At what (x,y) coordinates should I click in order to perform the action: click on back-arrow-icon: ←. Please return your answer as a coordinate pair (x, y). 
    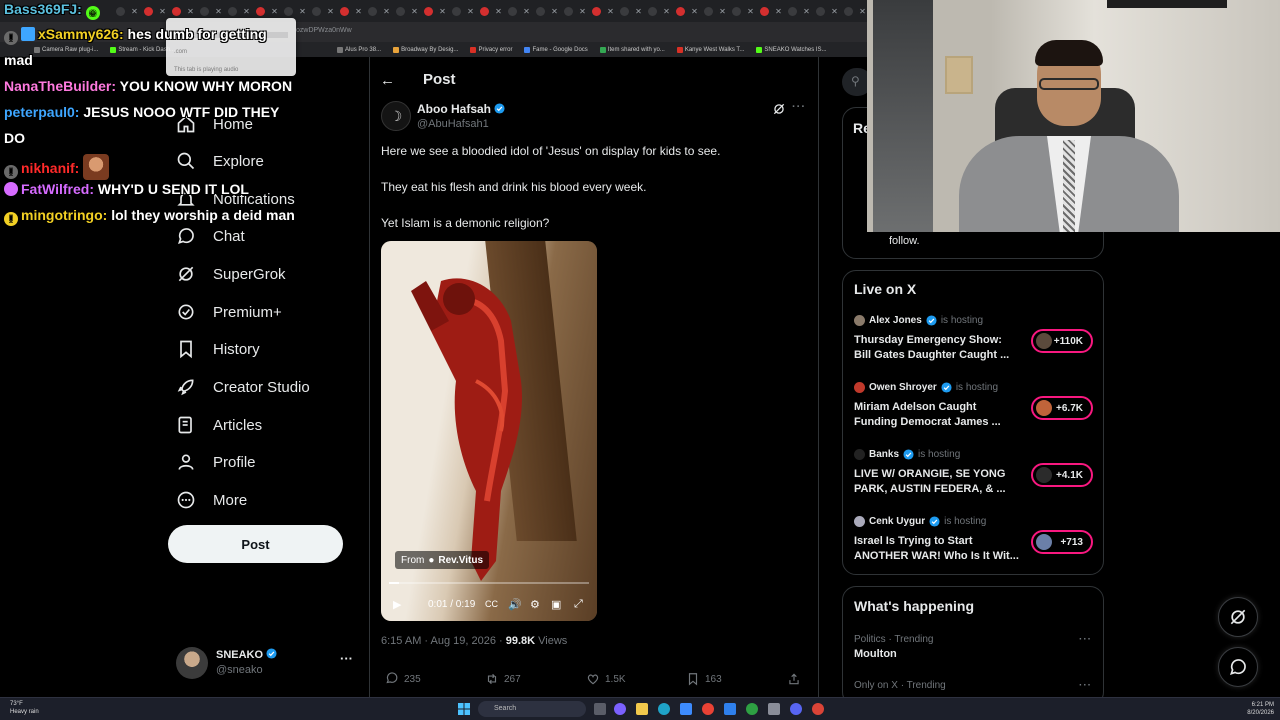
    Looking at the image, I should click on (387, 80).